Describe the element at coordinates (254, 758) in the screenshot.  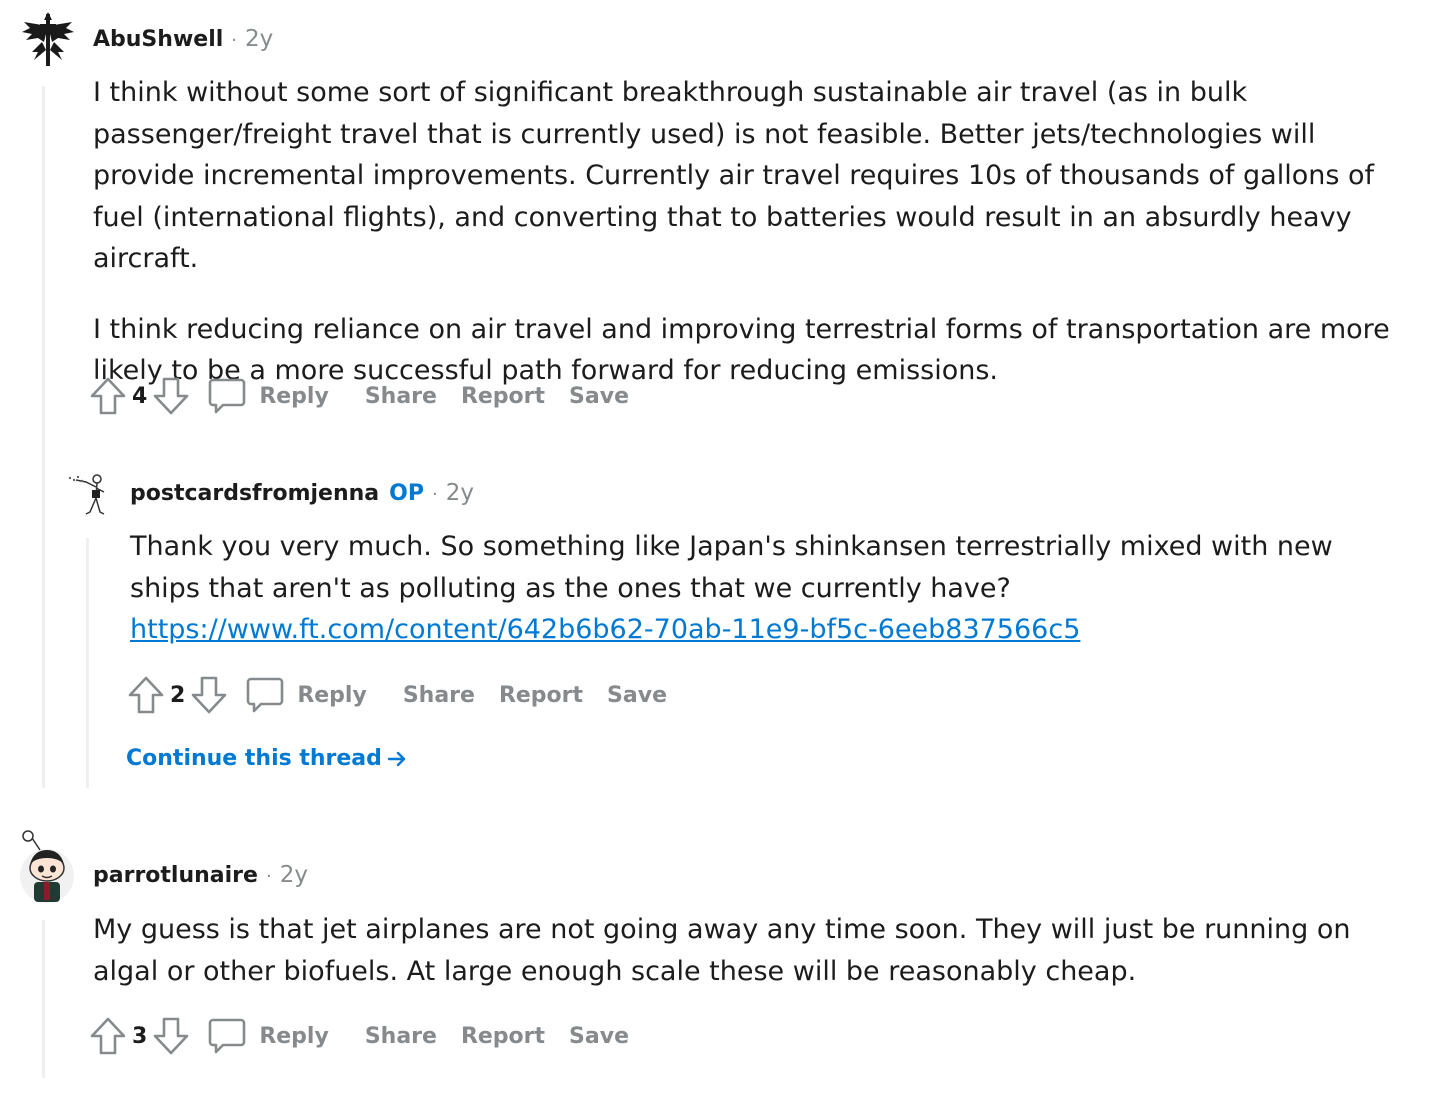
I see `continue-thread-label: Continue this thread` at that location.